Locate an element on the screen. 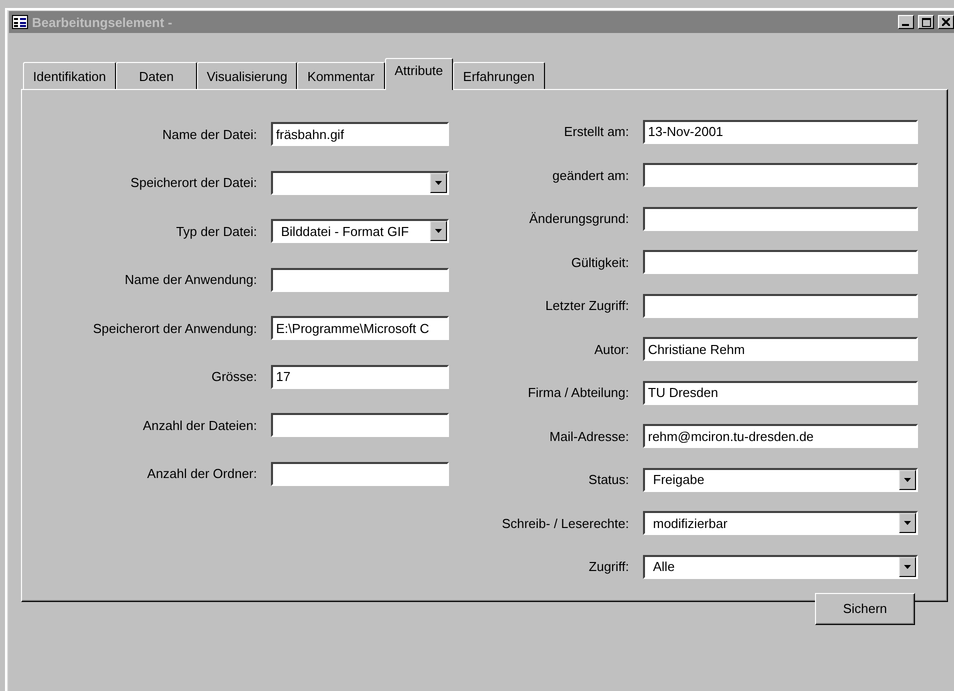 This screenshot has width=954, height=691. input-field: TU Dresden is located at coordinates (780, 392).